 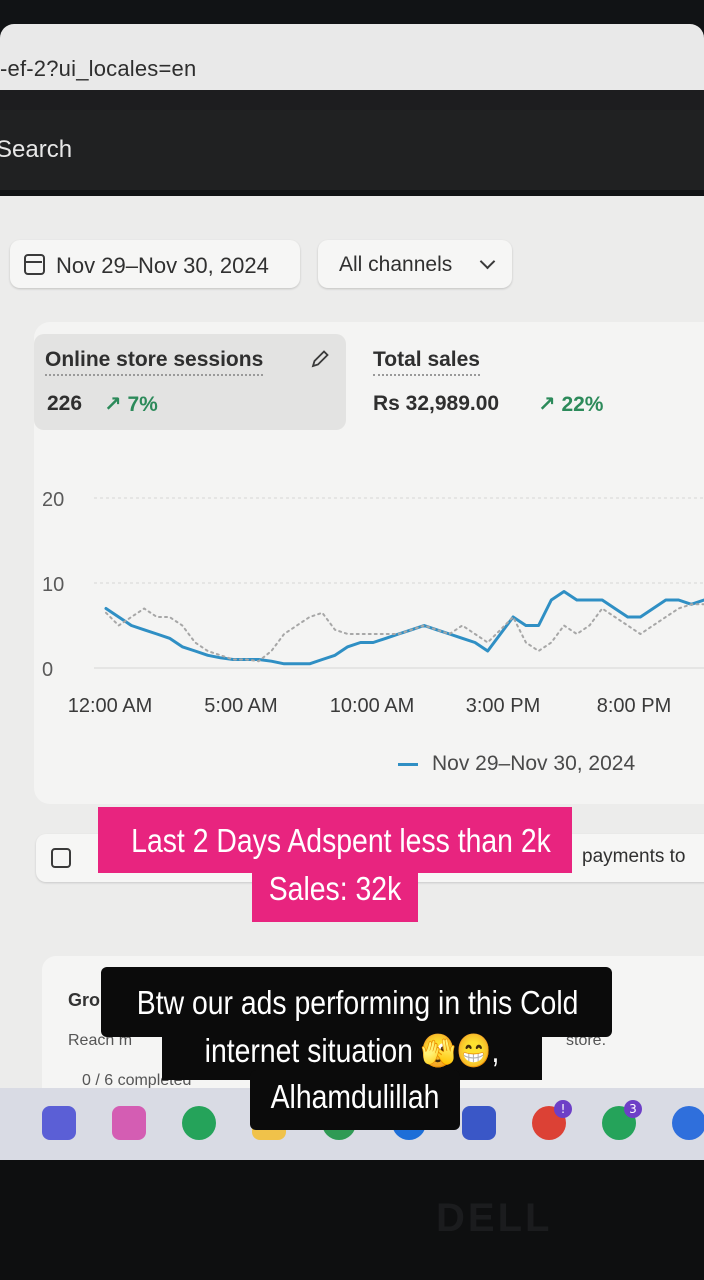 What do you see at coordinates (571, 404) in the screenshot?
I see `metric-delta: ↗ 22%` at bounding box center [571, 404].